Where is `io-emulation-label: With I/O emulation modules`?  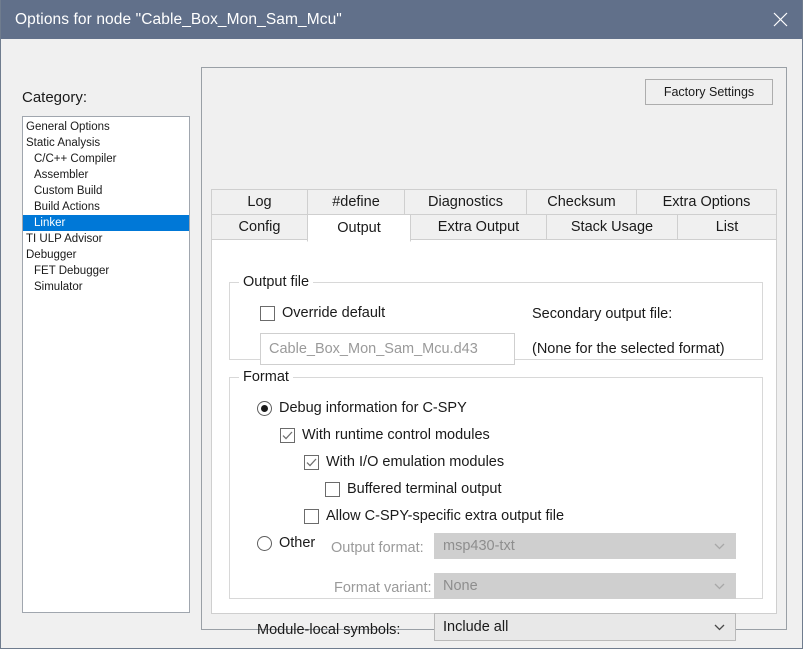 io-emulation-label: With I/O emulation modules is located at coordinates (415, 462).